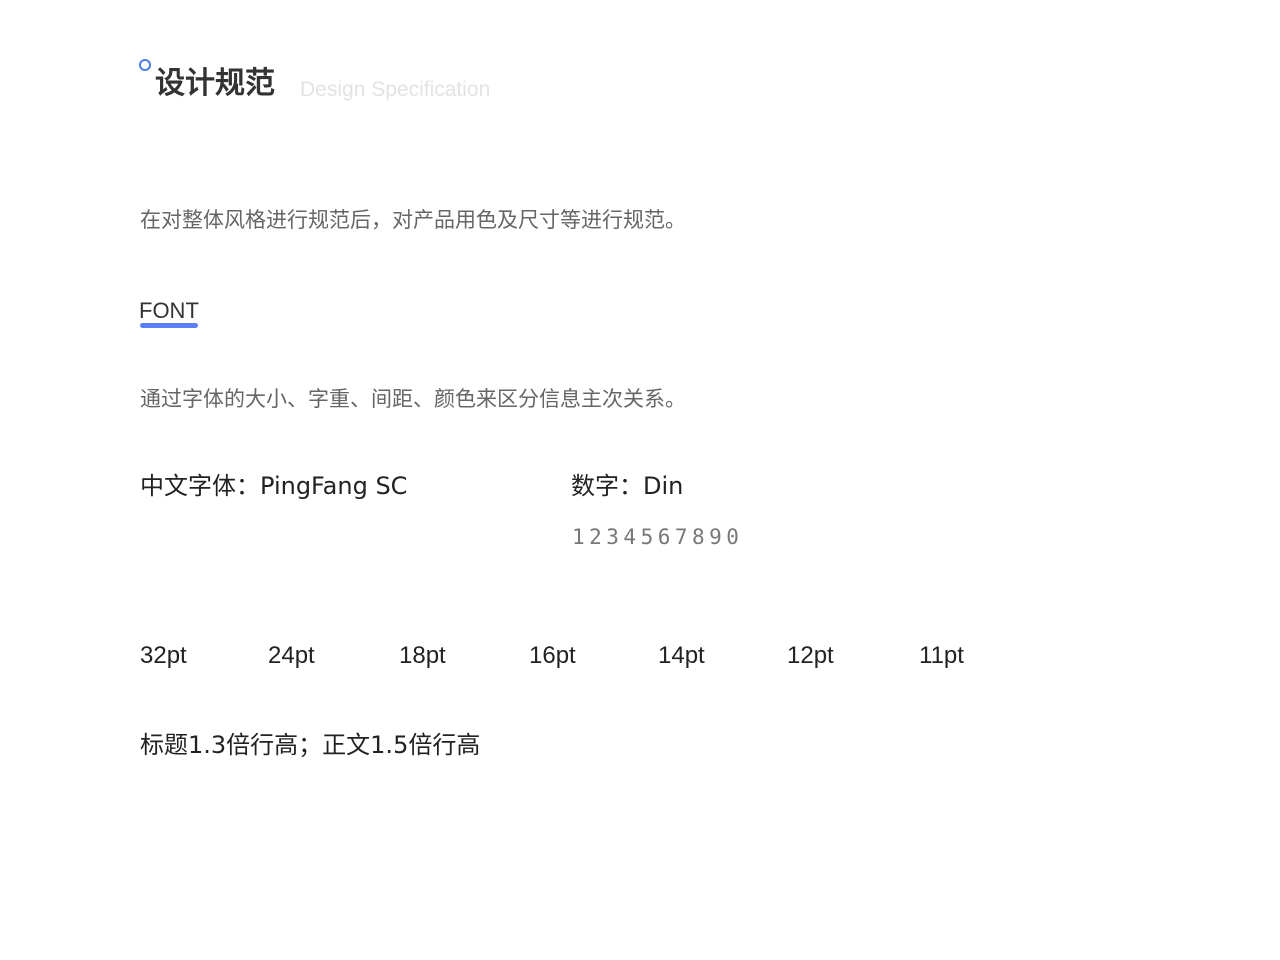  Describe the element at coordinates (413, 220) in the screenshot. I see `intro-text: 在对整体风格进行规范后，对产品用色及尺寸等进行规范。` at that location.